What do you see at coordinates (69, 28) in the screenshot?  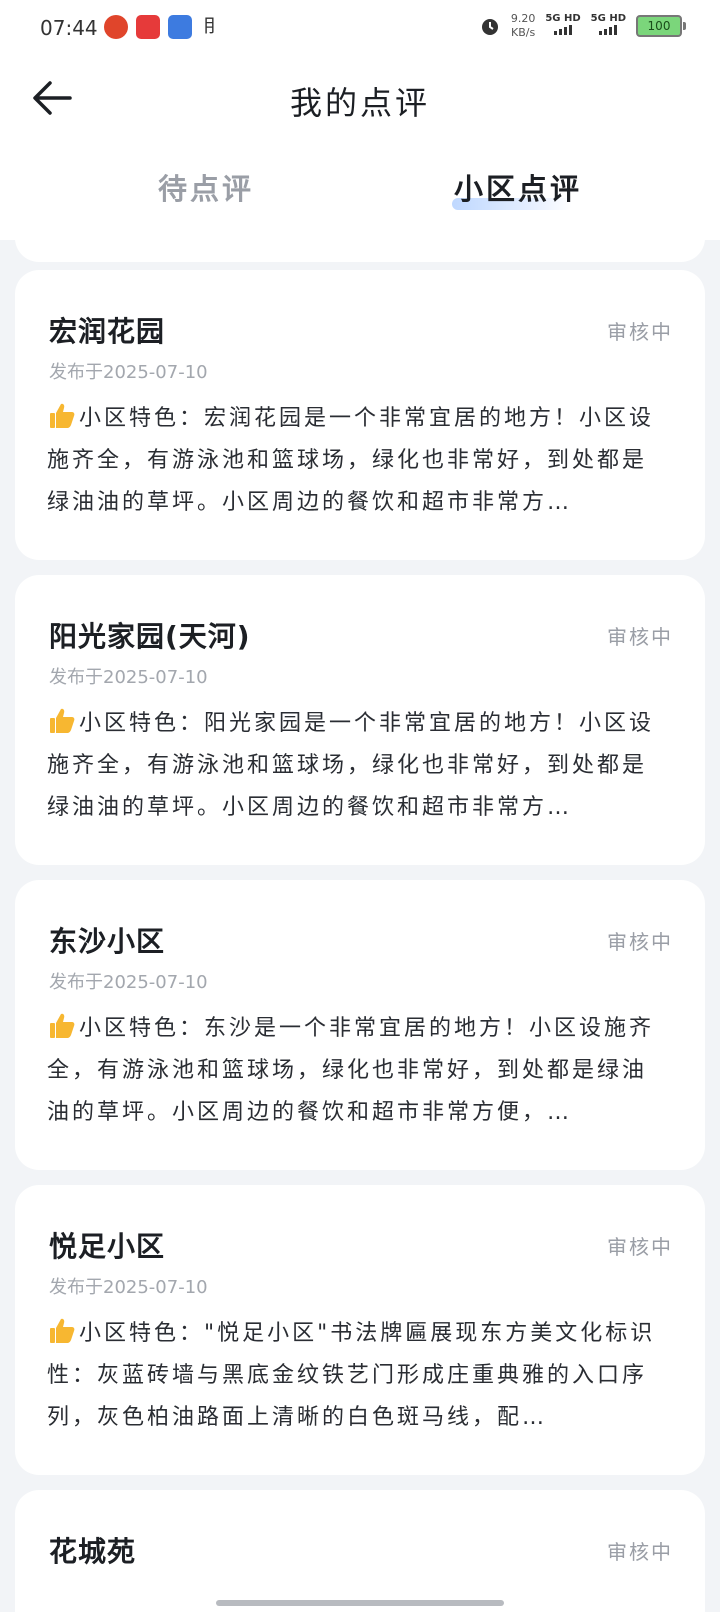 I see `status-time: 07:44` at bounding box center [69, 28].